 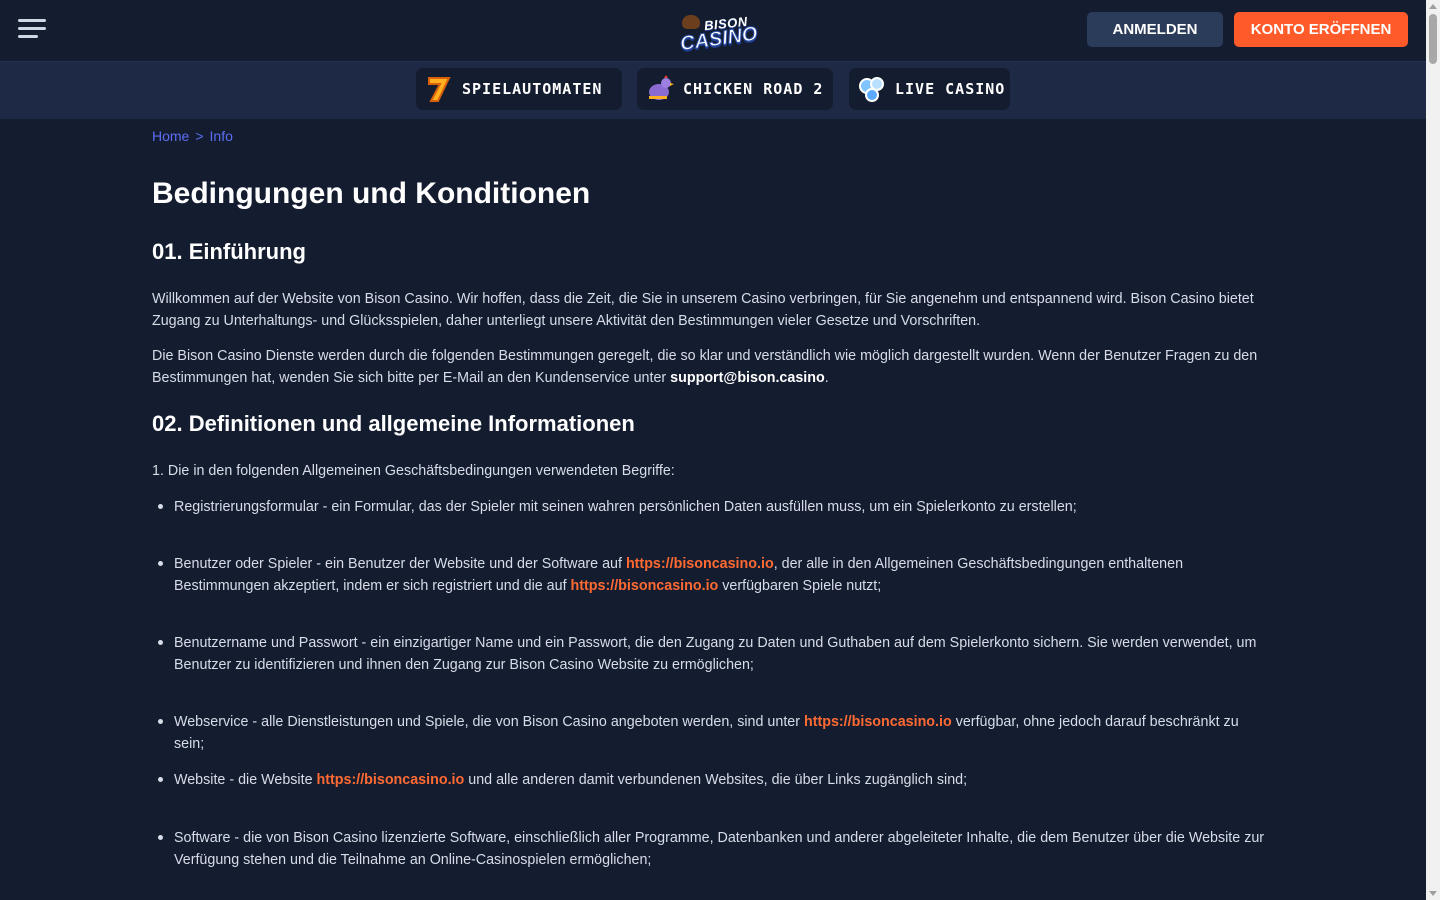 What do you see at coordinates (32, 29) in the screenshot?
I see `menu-icon` at bounding box center [32, 29].